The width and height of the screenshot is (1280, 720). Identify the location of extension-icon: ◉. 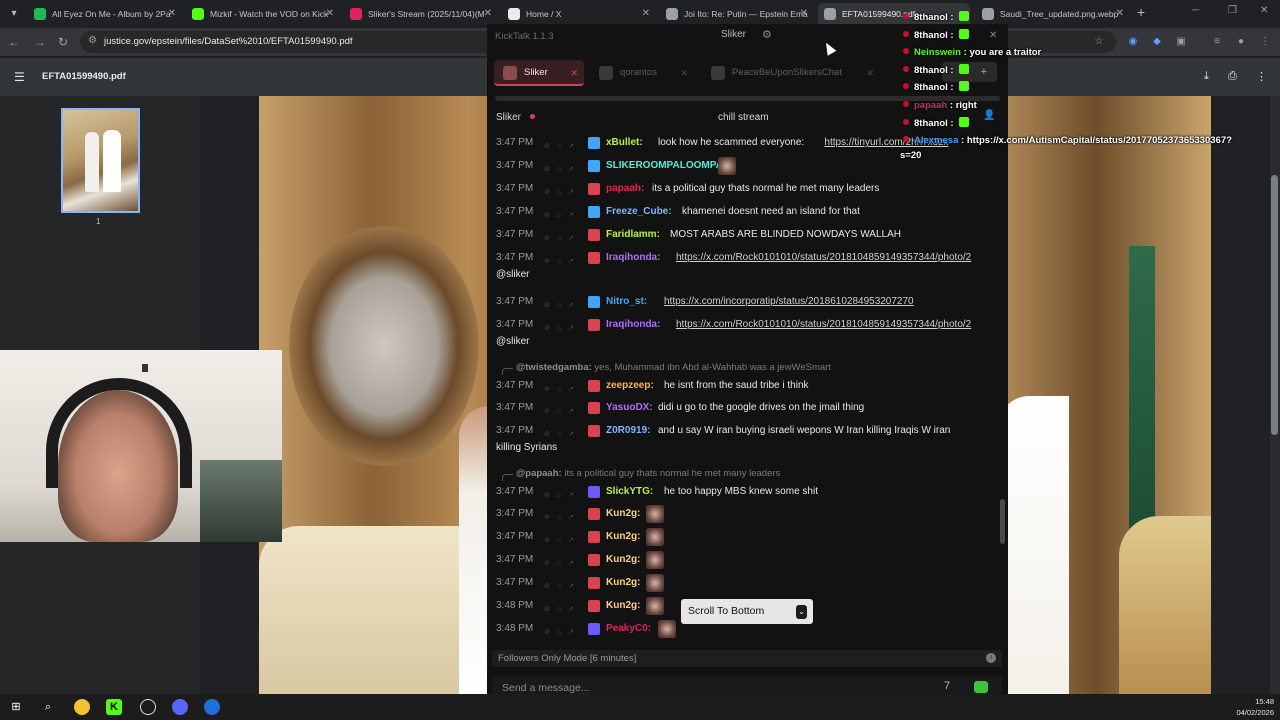
(1133, 42).